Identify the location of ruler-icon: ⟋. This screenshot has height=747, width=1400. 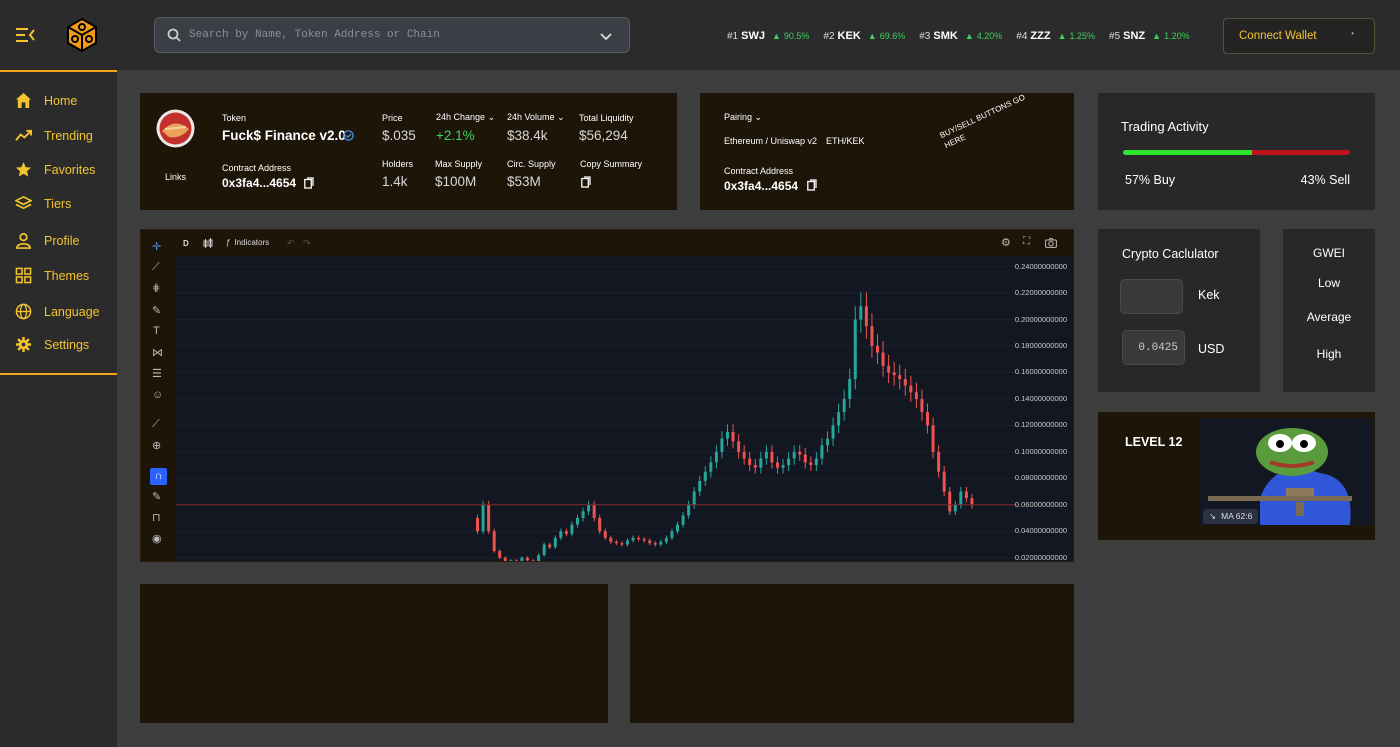
(156, 424).